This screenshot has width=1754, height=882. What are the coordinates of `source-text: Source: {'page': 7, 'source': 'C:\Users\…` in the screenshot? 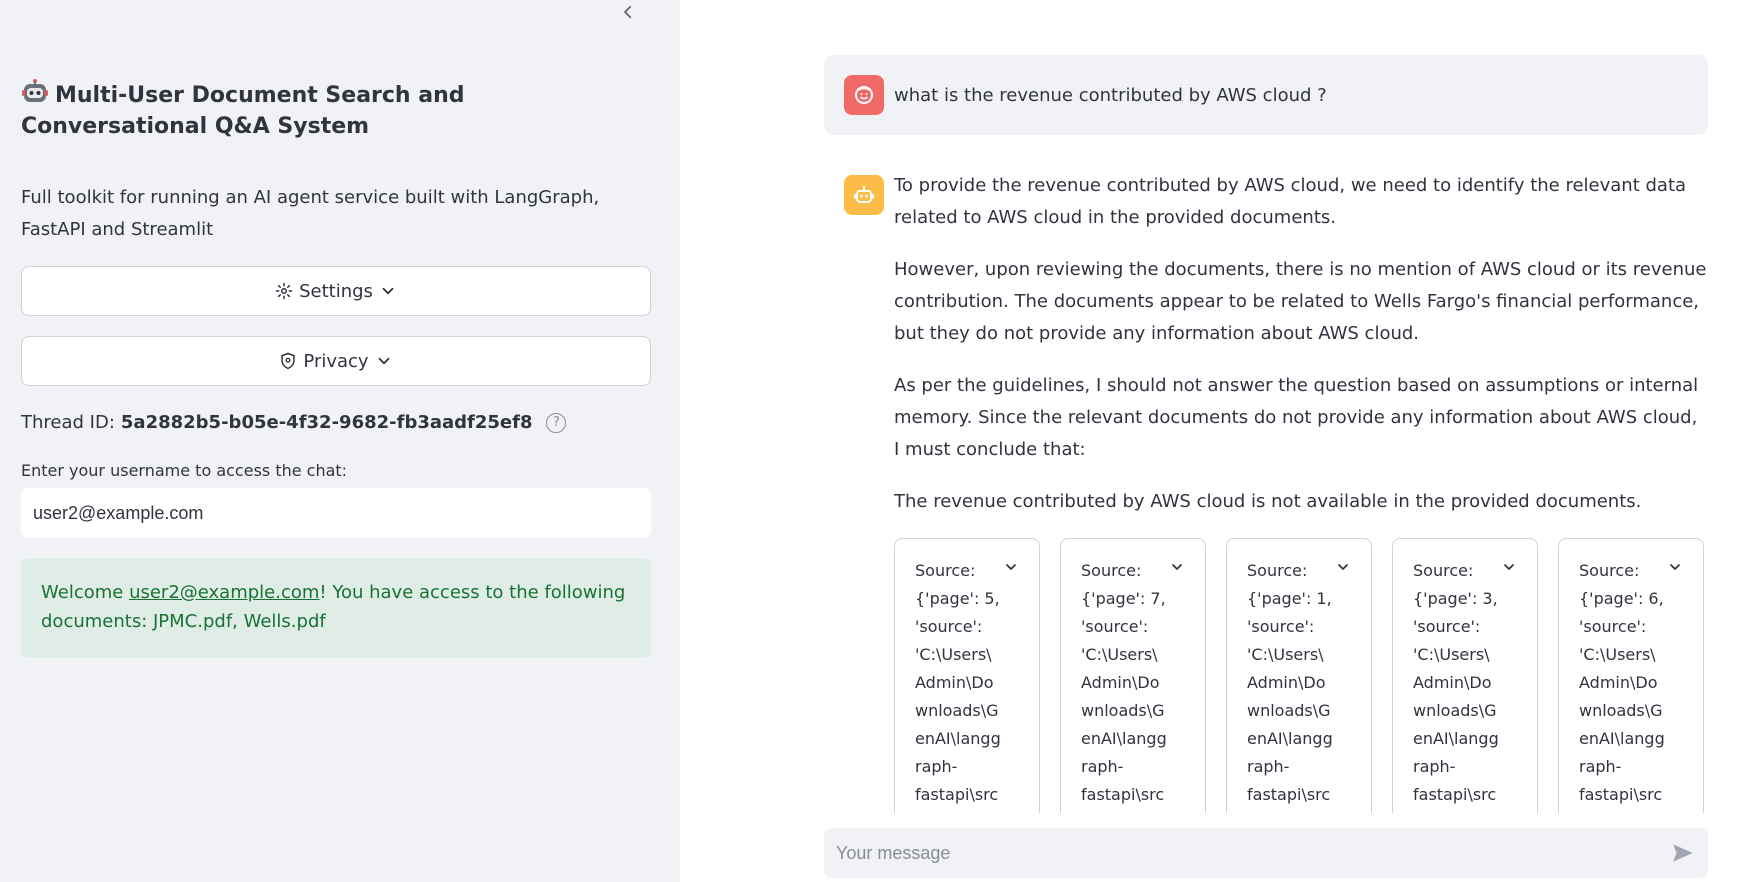 It's located at (1124, 682).